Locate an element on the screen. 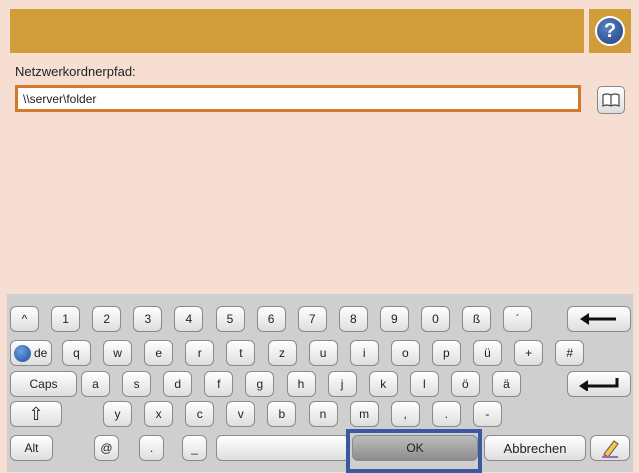  edit-button is located at coordinates (610, 448).